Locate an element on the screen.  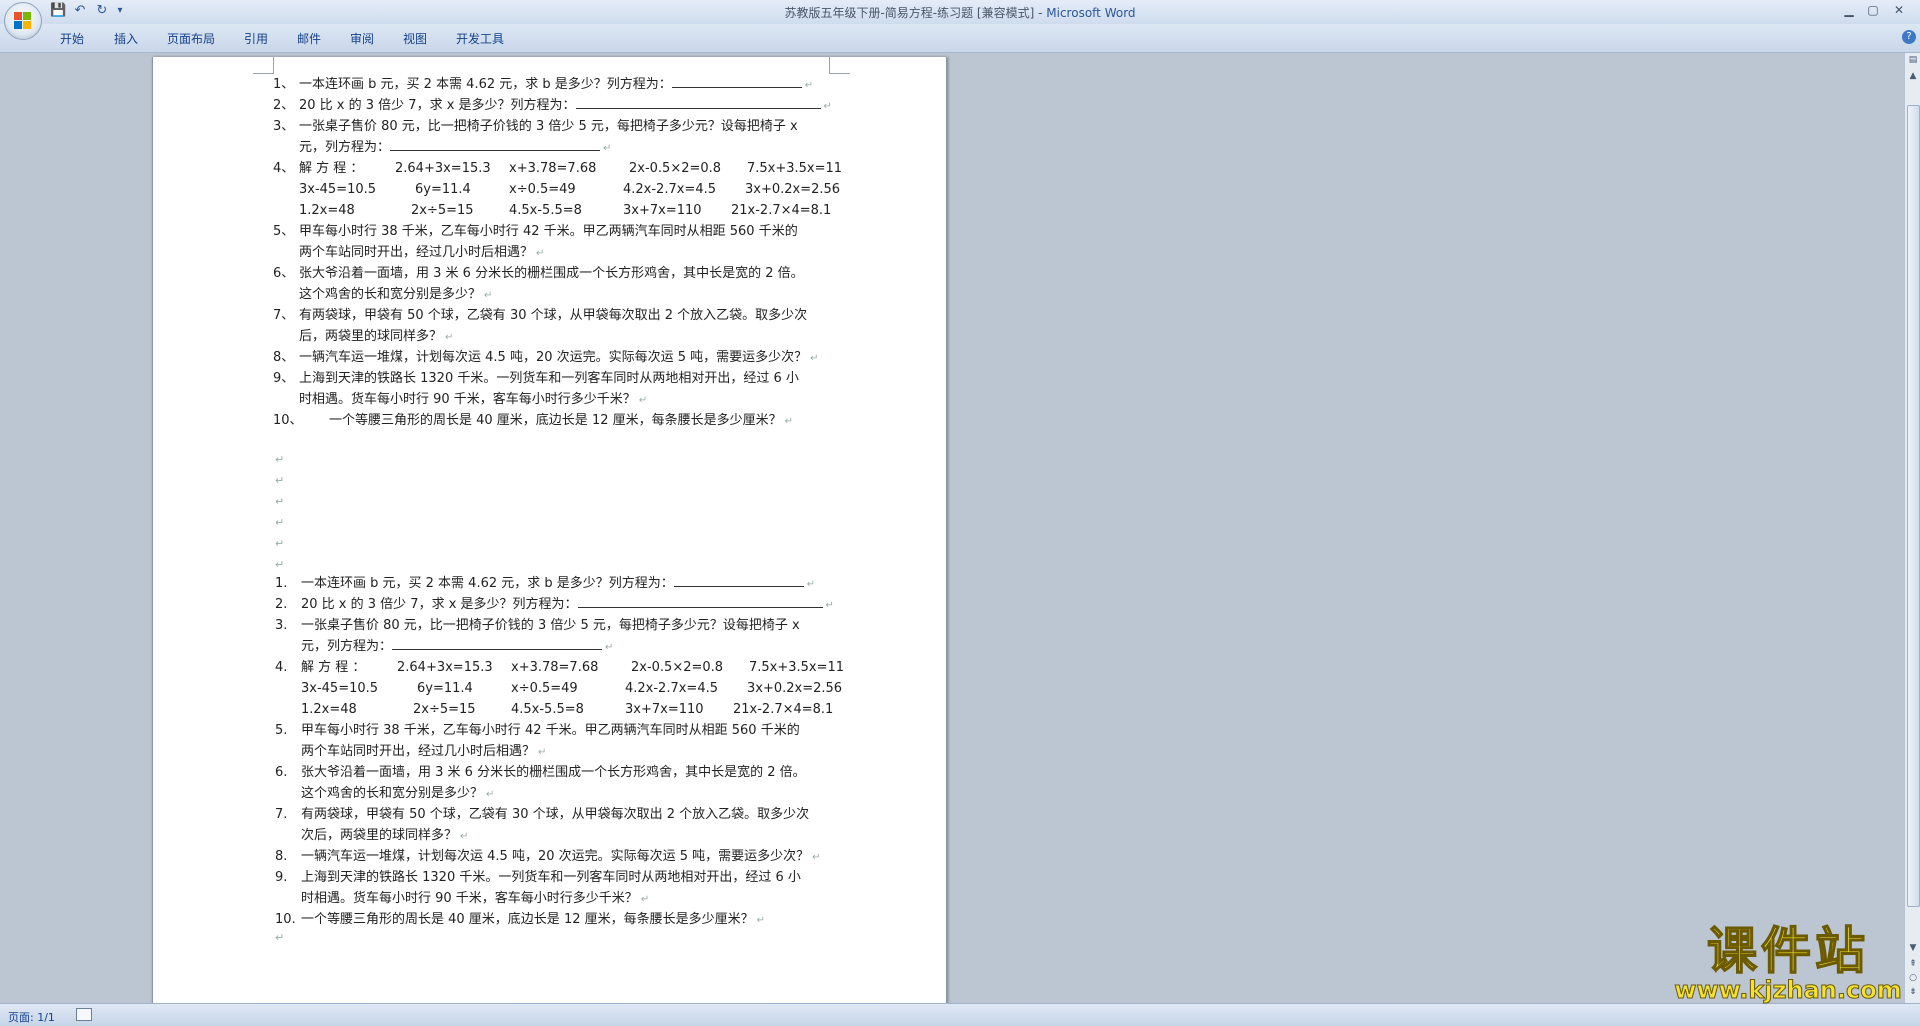
question-number: 5、 is located at coordinates (284, 231).